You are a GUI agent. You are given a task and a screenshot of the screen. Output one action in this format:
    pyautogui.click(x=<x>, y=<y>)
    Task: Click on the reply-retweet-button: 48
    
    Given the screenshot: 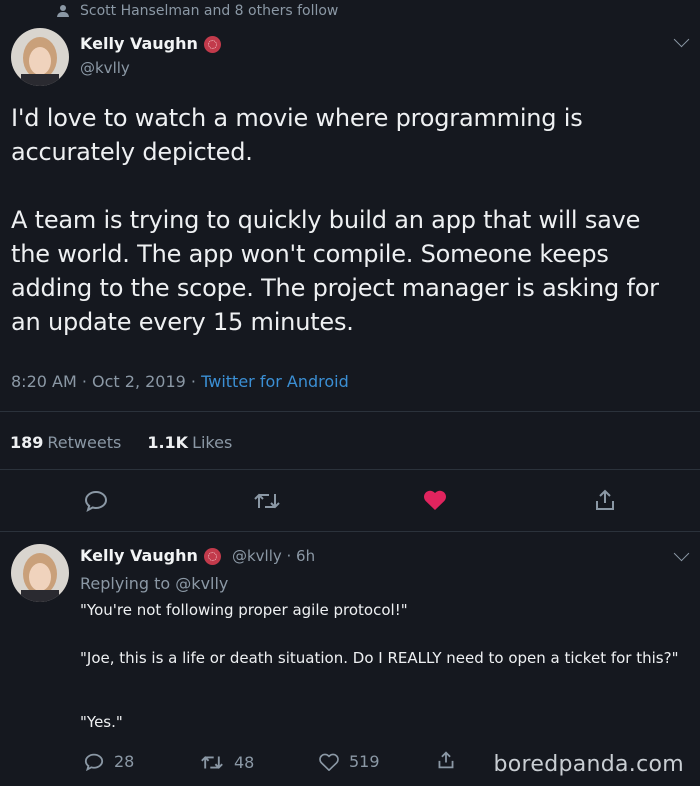 What is the action you would take?
    pyautogui.click(x=227, y=762)
    